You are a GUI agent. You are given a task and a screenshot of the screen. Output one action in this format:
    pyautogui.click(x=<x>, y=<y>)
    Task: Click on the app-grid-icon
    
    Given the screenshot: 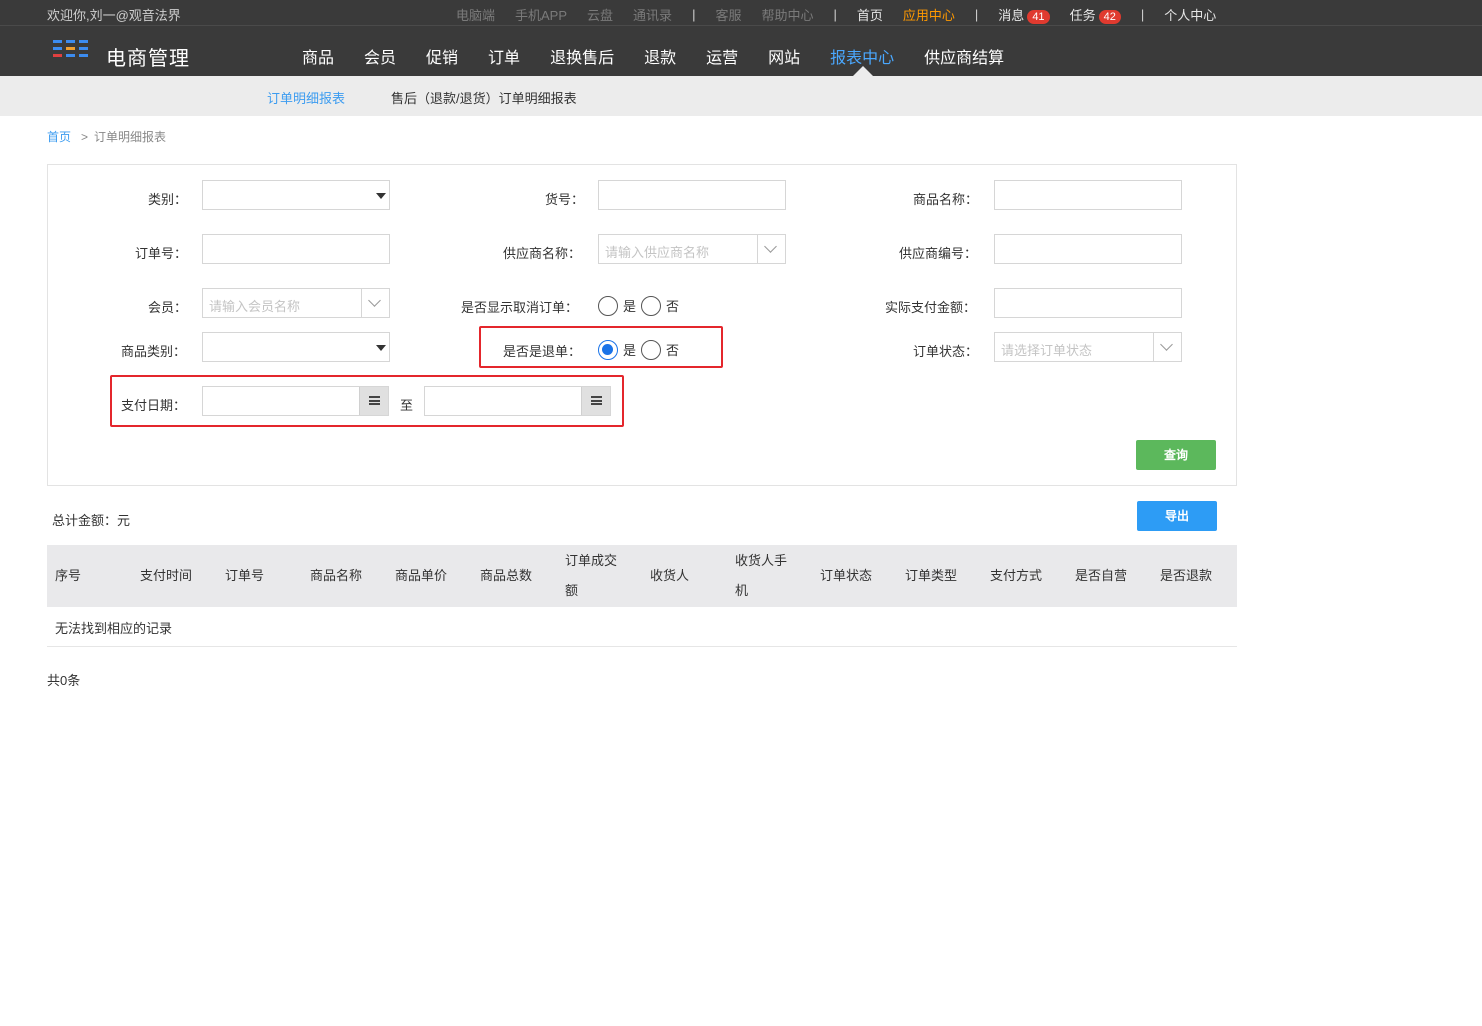 What is the action you would take?
    pyautogui.click(x=73, y=51)
    